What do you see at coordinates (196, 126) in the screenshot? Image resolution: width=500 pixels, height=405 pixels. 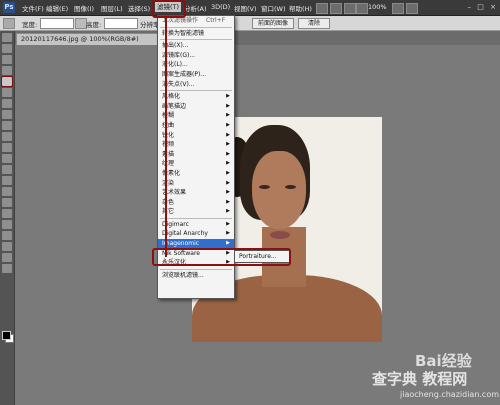 I see `menu-item-distort: 扭曲 ▶` at bounding box center [196, 126].